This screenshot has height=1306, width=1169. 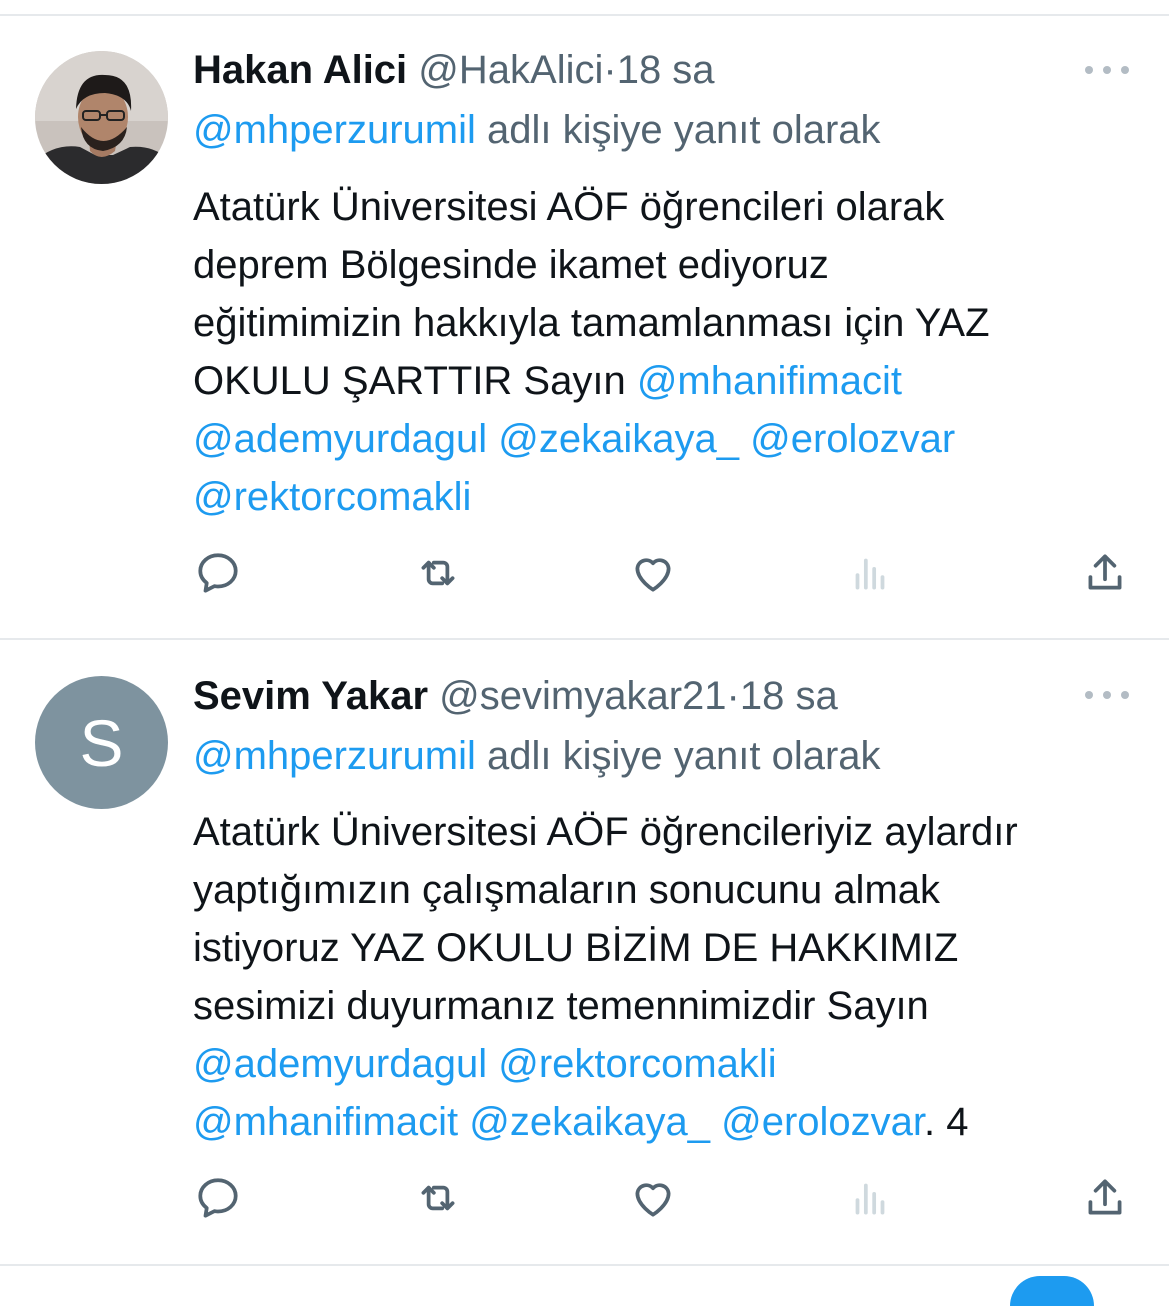 I want to click on tweet-line: istiyoruz YAZ OKULU BİZİM DE HAKKIMIZ, so click(x=668, y=948).